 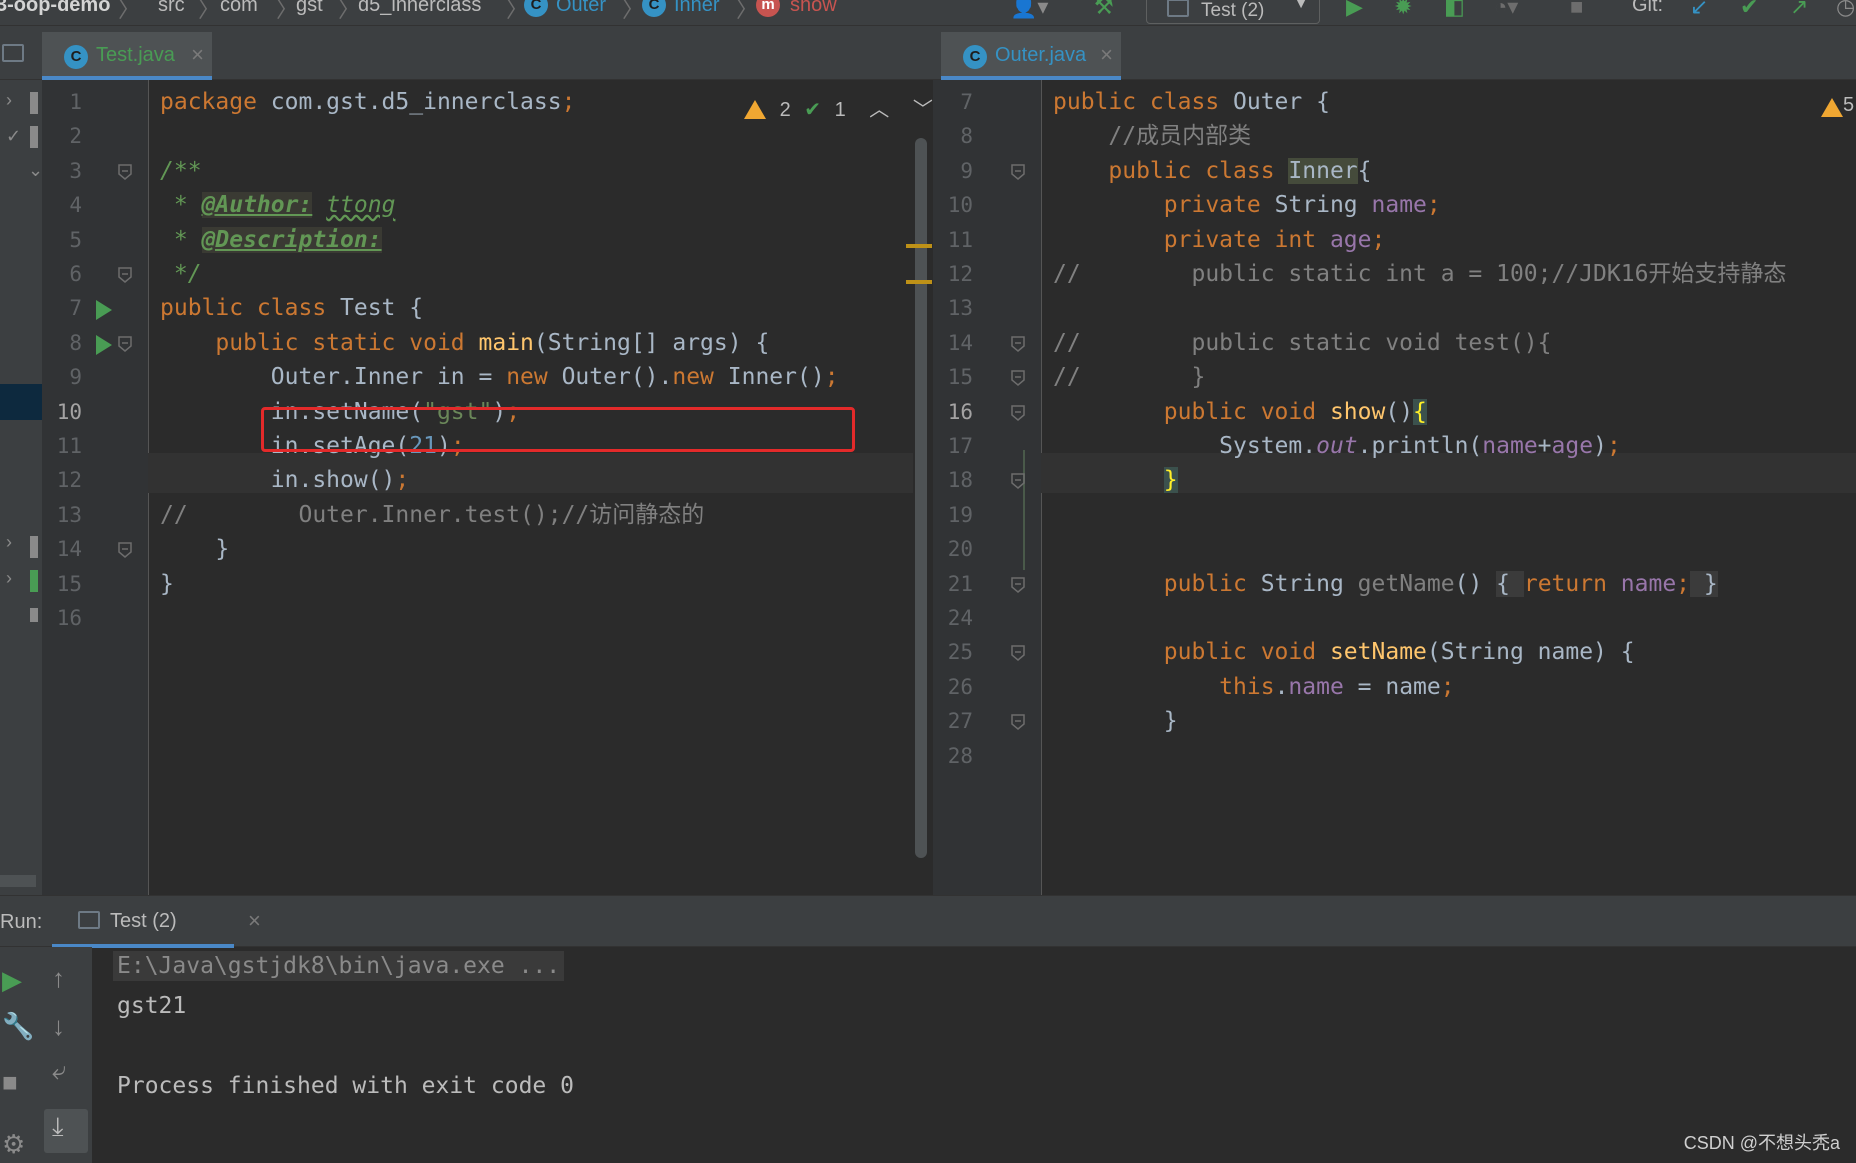 What do you see at coordinates (1845, 10) in the screenshot?
I see `history-icon: ◷` at bounding box center [1845, 10].